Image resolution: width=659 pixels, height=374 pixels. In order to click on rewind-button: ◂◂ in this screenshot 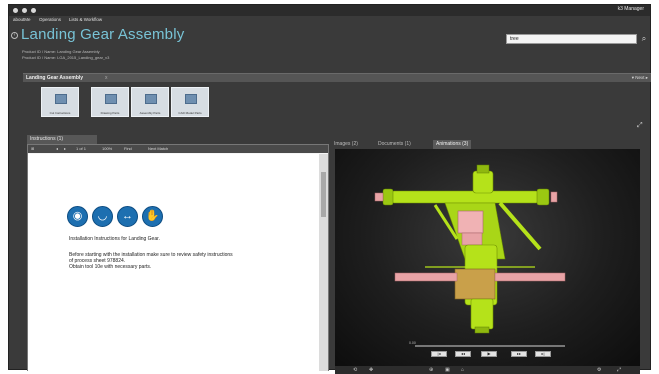, I will do `click(463, 354)`.